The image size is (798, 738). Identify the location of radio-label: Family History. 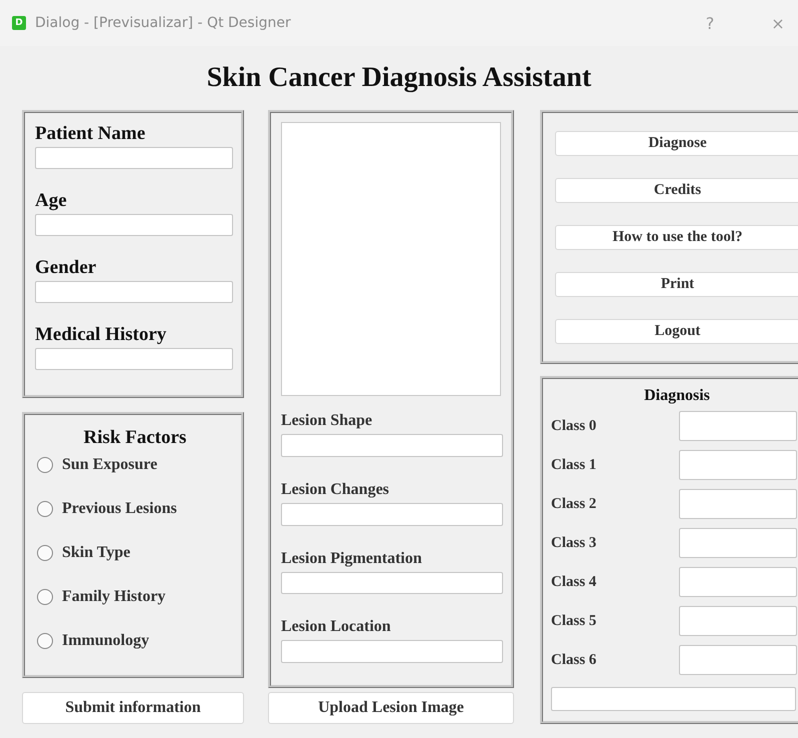
(114, 597).